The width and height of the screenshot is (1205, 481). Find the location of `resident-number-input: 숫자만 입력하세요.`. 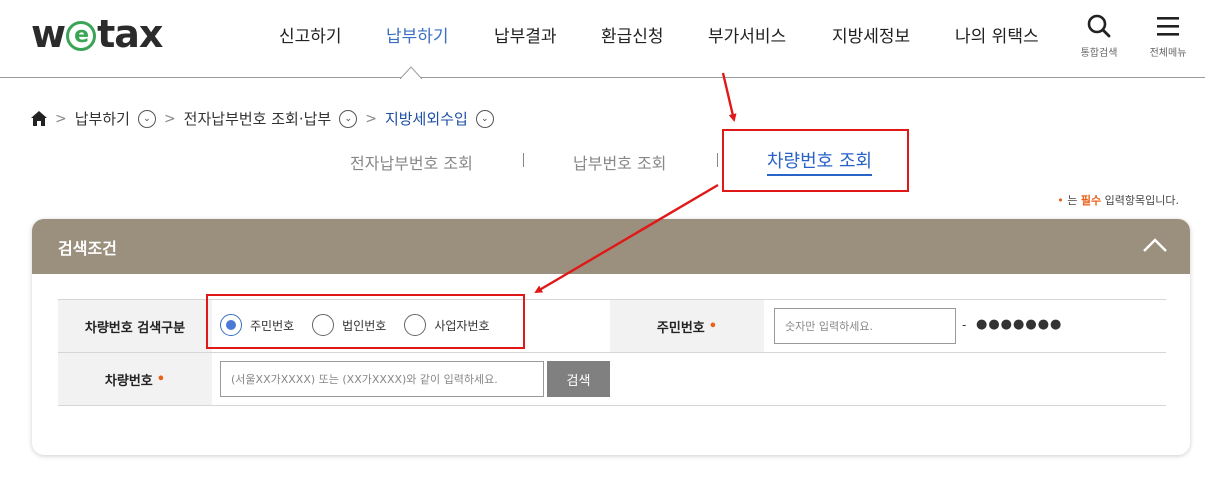

resident-number-input: 숫자만 입력하세요. is located at coordinates (865, 326).